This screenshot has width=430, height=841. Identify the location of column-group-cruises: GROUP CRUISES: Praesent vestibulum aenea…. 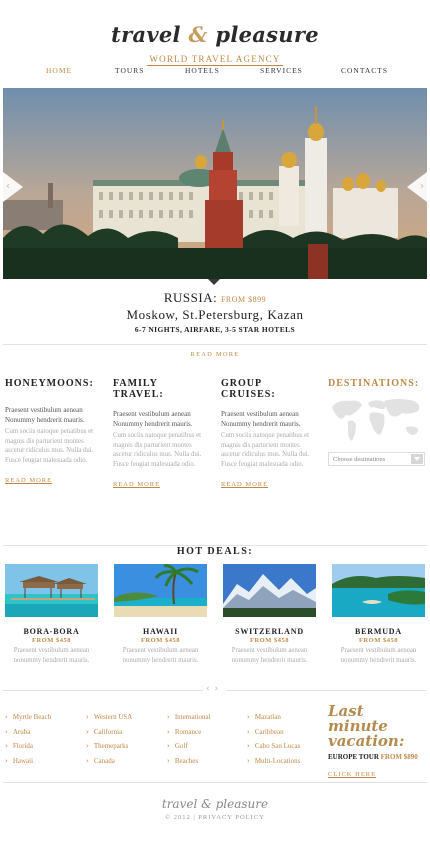
(269, 434).